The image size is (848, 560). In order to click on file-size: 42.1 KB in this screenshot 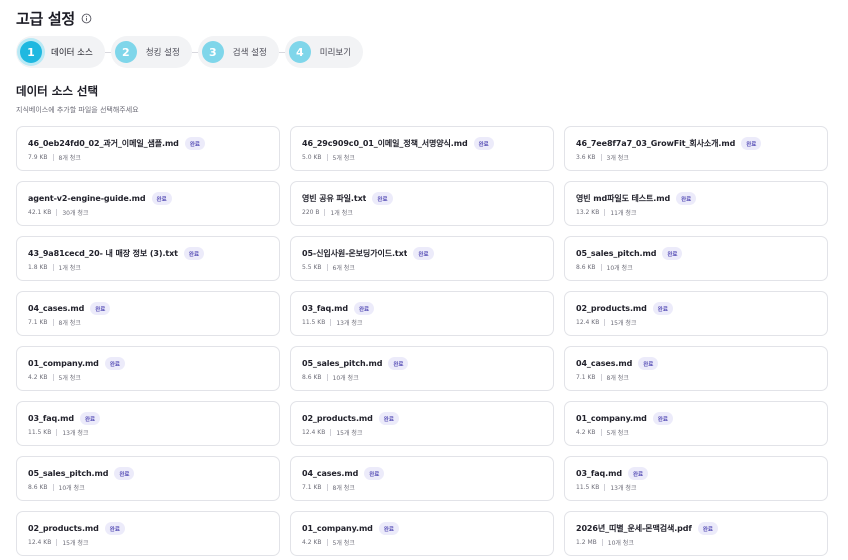, I will do `click(40, 212)`.